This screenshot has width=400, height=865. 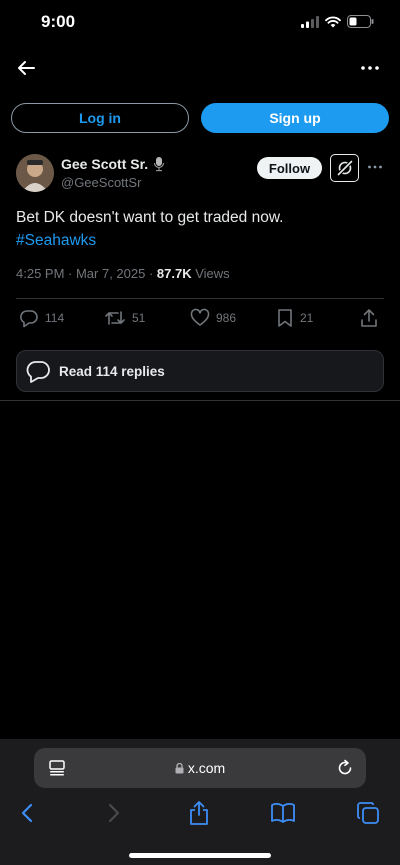 What do you see at coordinates (113, 173) in the screenshot?
I see `author-info: Gee Scott Sr. @GeeScottSr` at bounding box center [113, 173].